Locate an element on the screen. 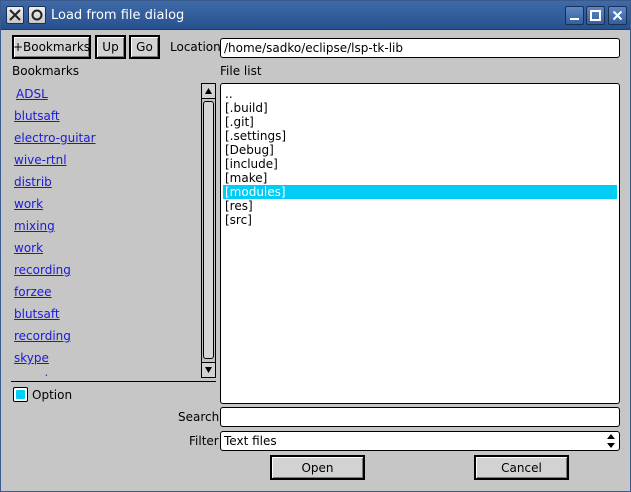 The height and width of the screenshot is (492, 631). location-label: Location is located at coordinates (195, 47).